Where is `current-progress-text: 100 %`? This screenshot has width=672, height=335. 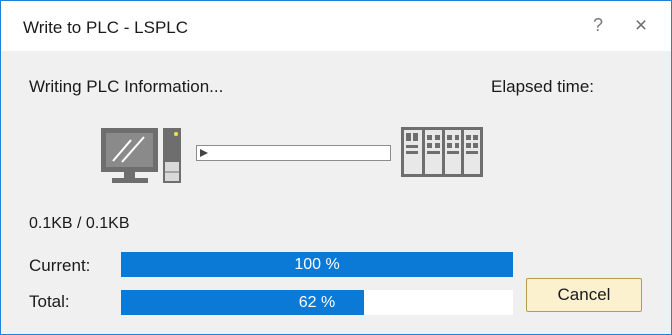 current-progress-text: 100 % is located at coordinates (317, 264).